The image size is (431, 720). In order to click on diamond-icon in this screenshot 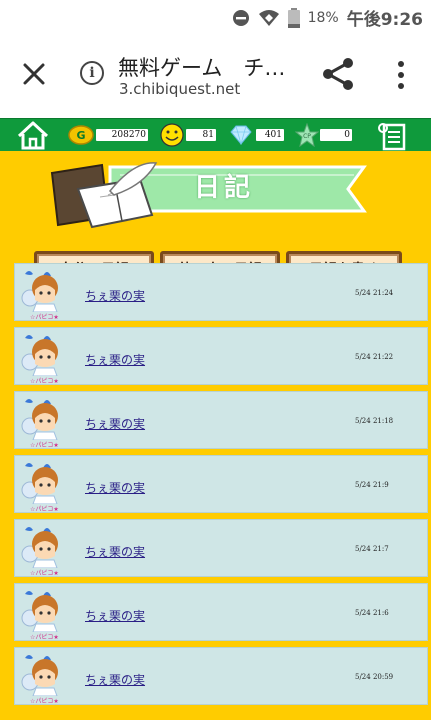, I will do `click(241, 135)`.